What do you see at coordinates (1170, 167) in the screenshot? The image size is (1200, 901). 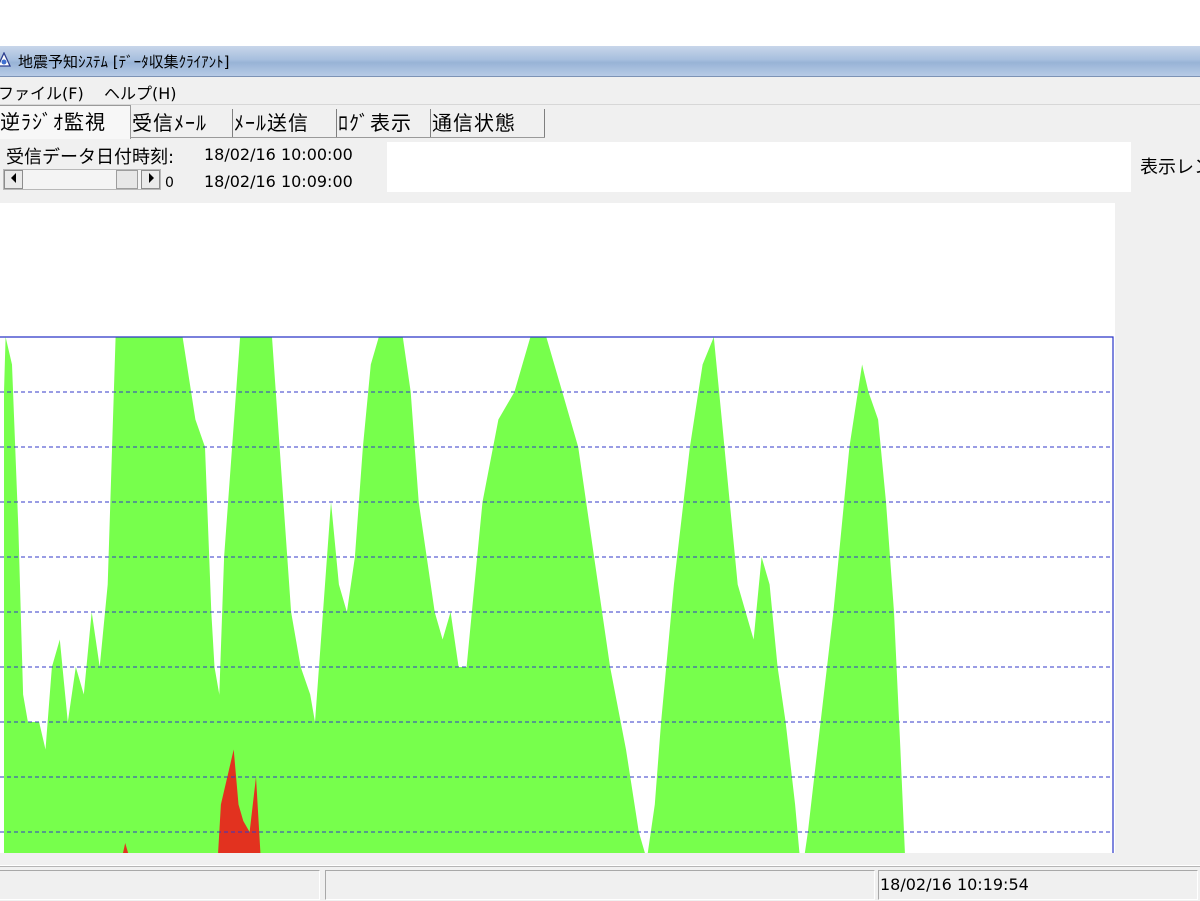 I see `display-range-label: 表示レン` at bounding box center [1170, 167].